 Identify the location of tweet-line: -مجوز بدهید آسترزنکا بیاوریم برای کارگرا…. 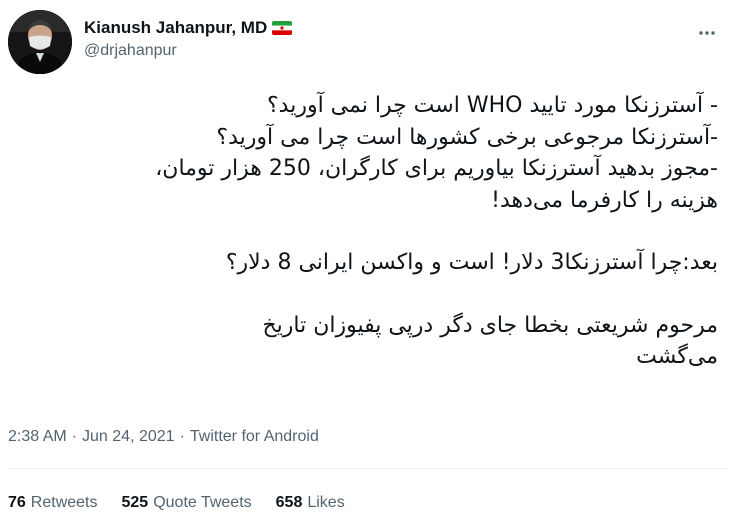
(436, 168).